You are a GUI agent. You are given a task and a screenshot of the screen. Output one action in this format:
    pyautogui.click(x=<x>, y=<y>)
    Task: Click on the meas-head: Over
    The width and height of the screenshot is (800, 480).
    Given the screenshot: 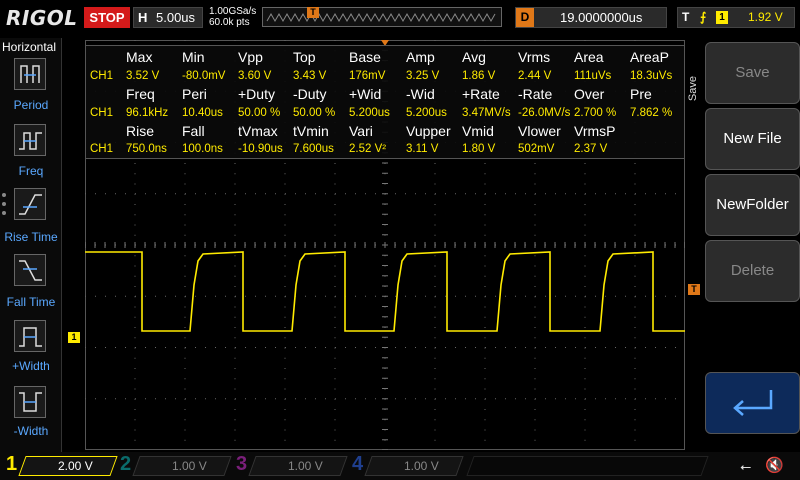 What is the action you would take?
    pyautogui.click(x=589, y=94)
    